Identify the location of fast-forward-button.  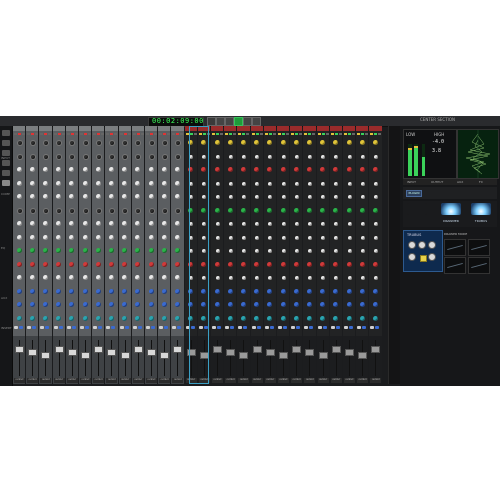
(229, 121).